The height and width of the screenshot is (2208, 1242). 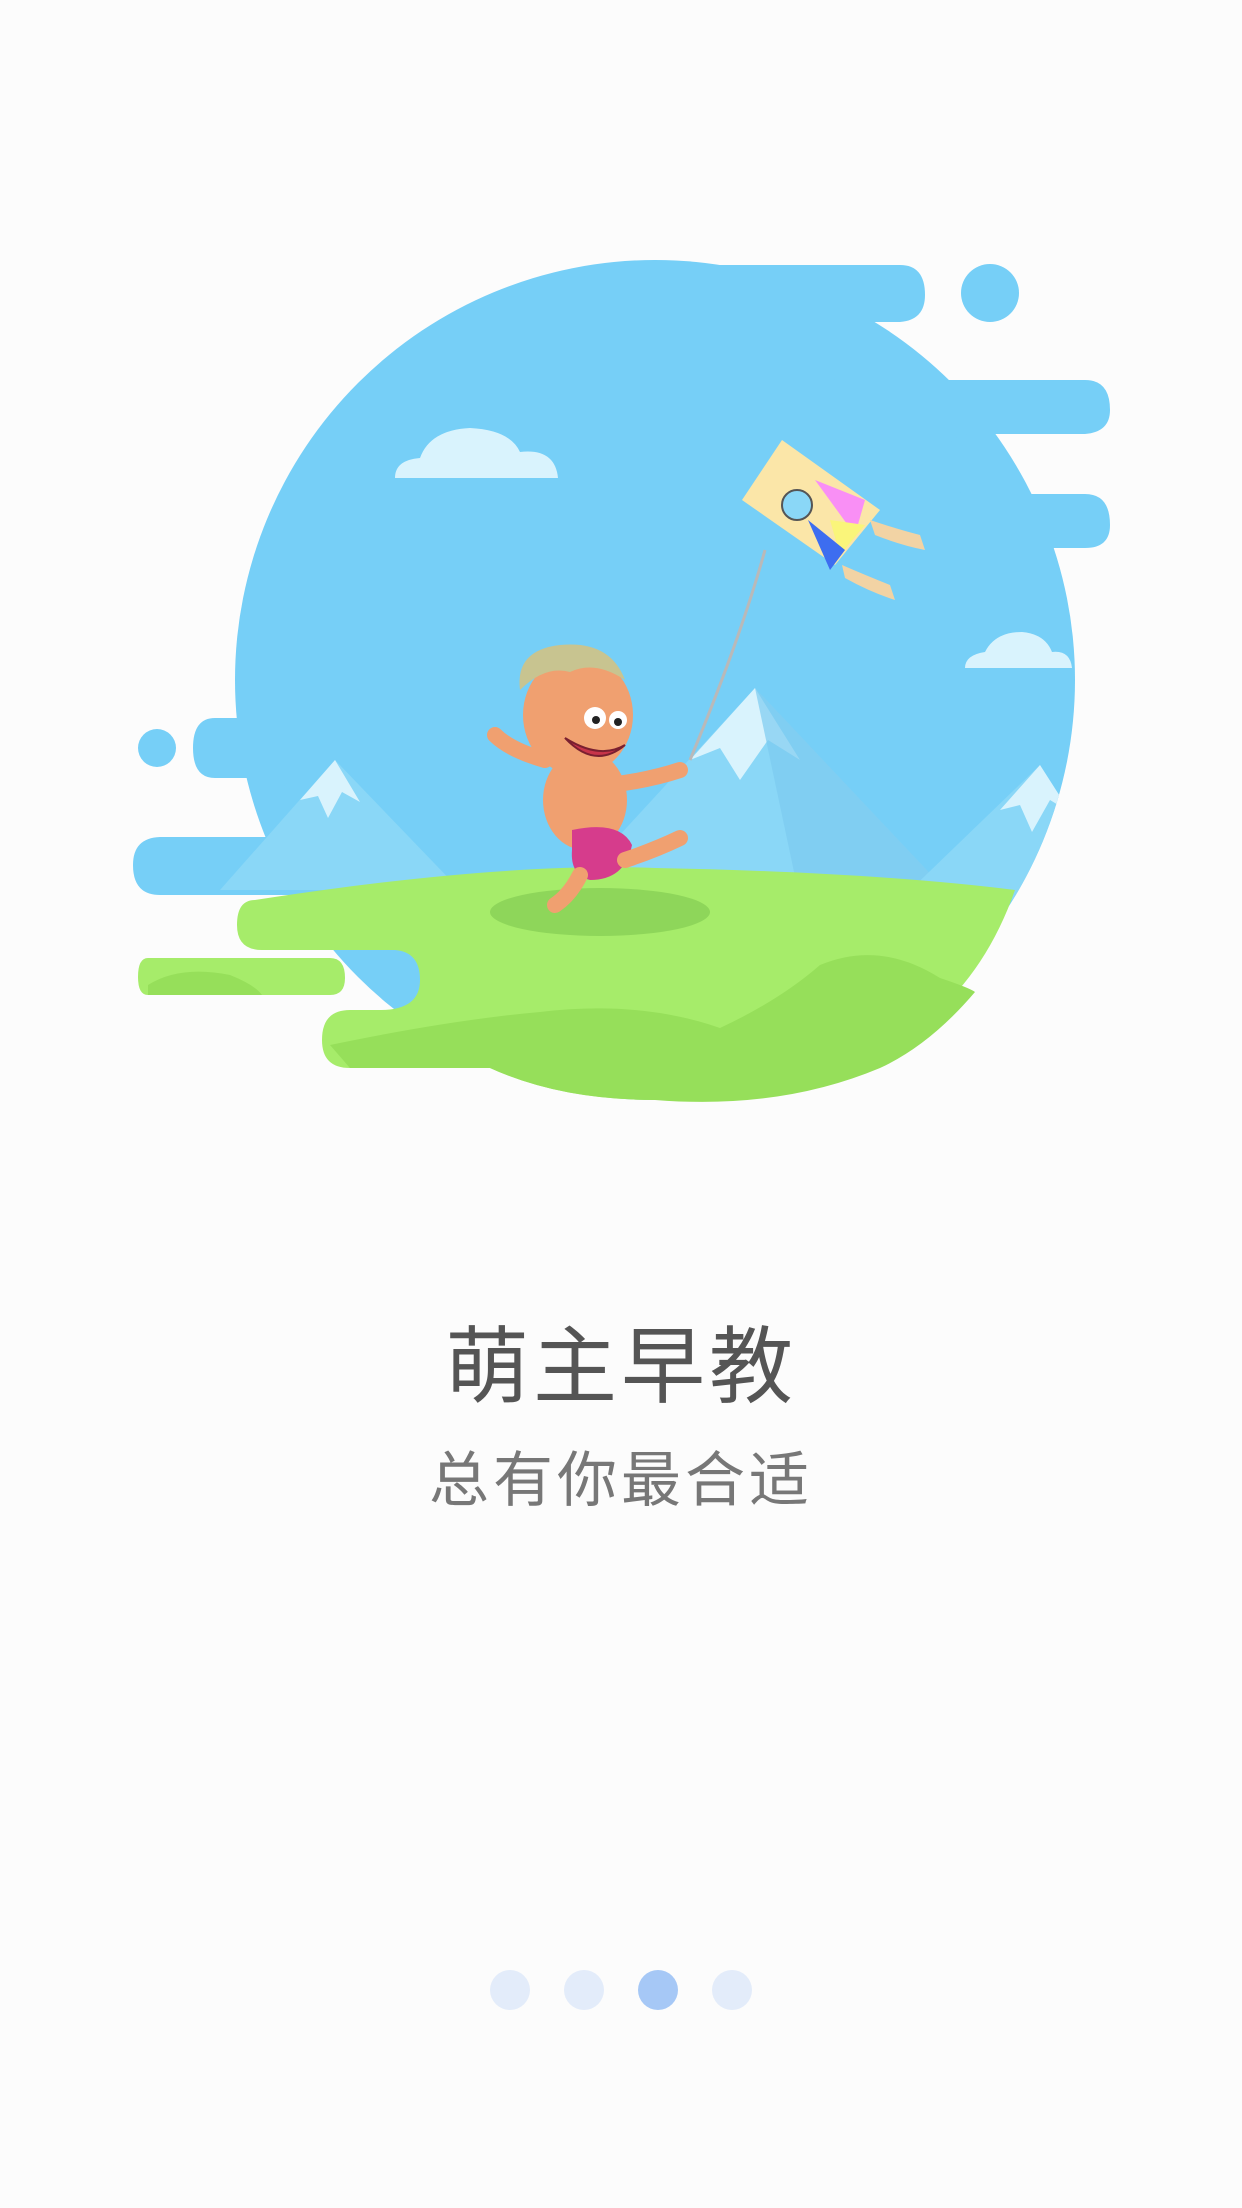 What do you see at coordinates (658, 1990) in the screenshot?
I see `page-dot-3-active` at bounding box center [658, 1990].